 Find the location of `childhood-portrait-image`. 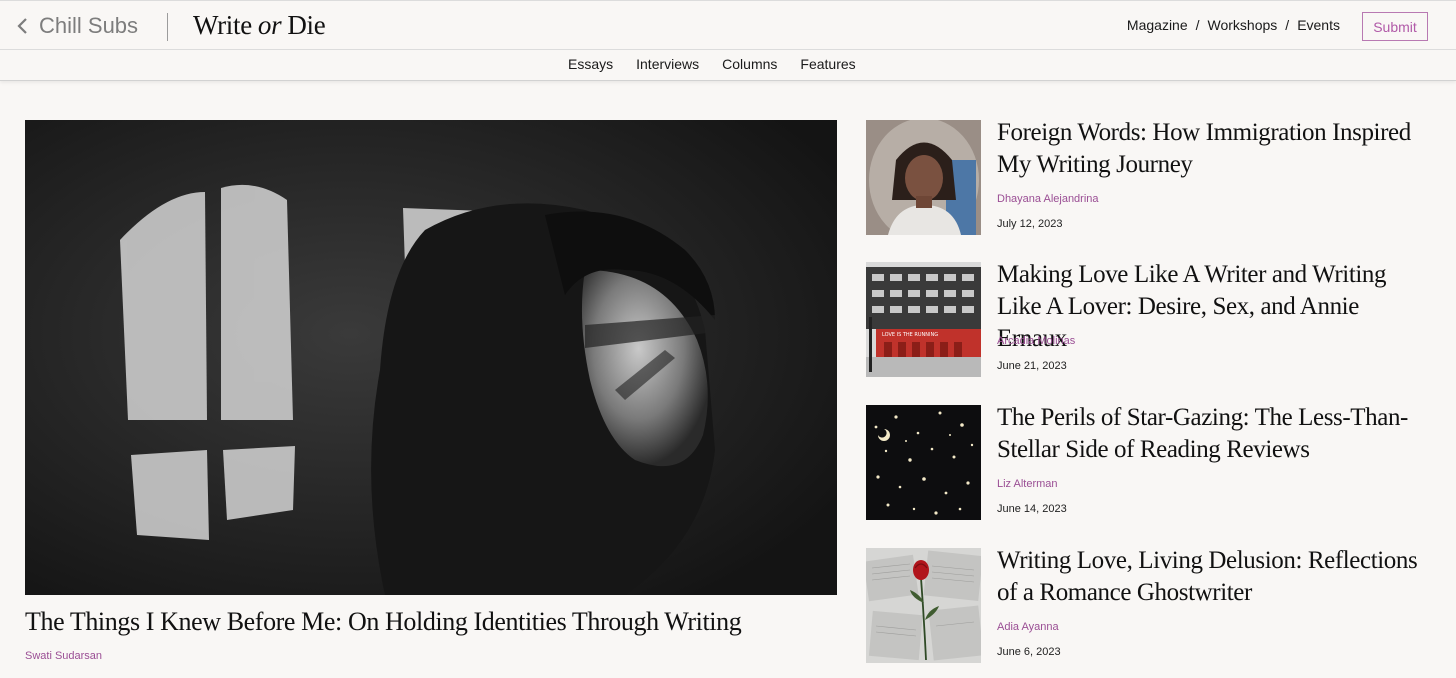

childhood-portrait-image is located at coordinates (923, 177).